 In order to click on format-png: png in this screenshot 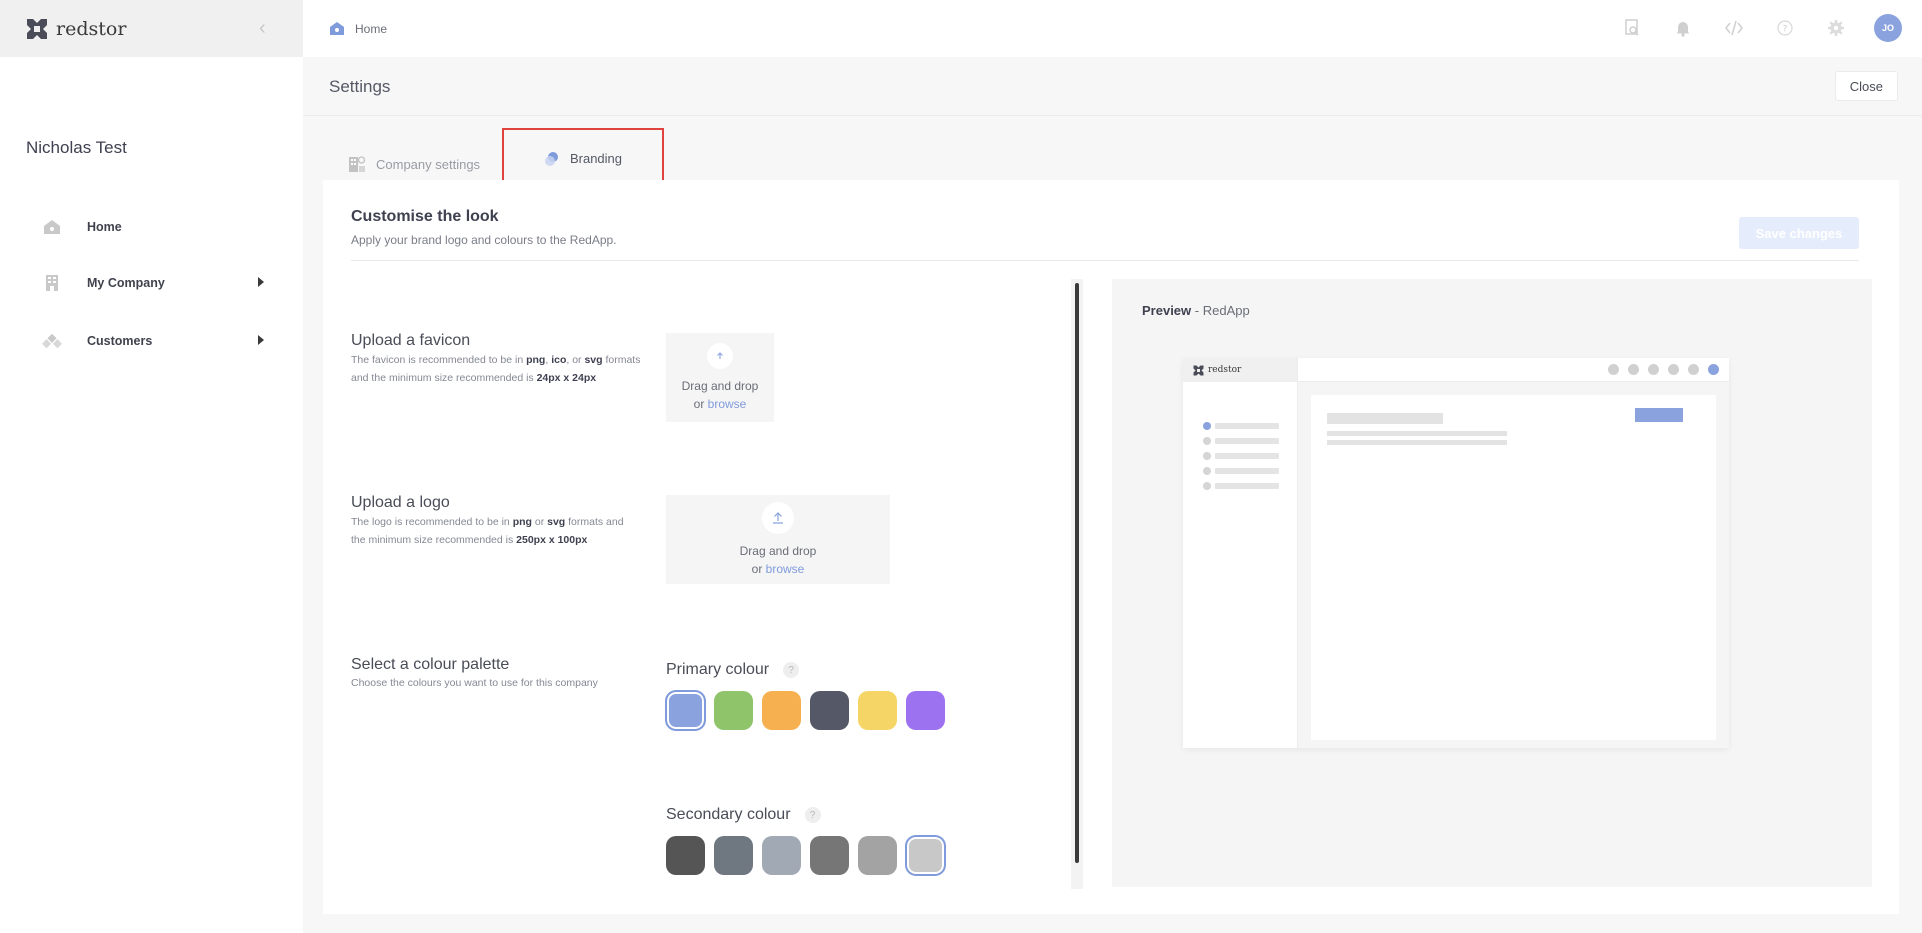, I will do `click(522, 522)`.